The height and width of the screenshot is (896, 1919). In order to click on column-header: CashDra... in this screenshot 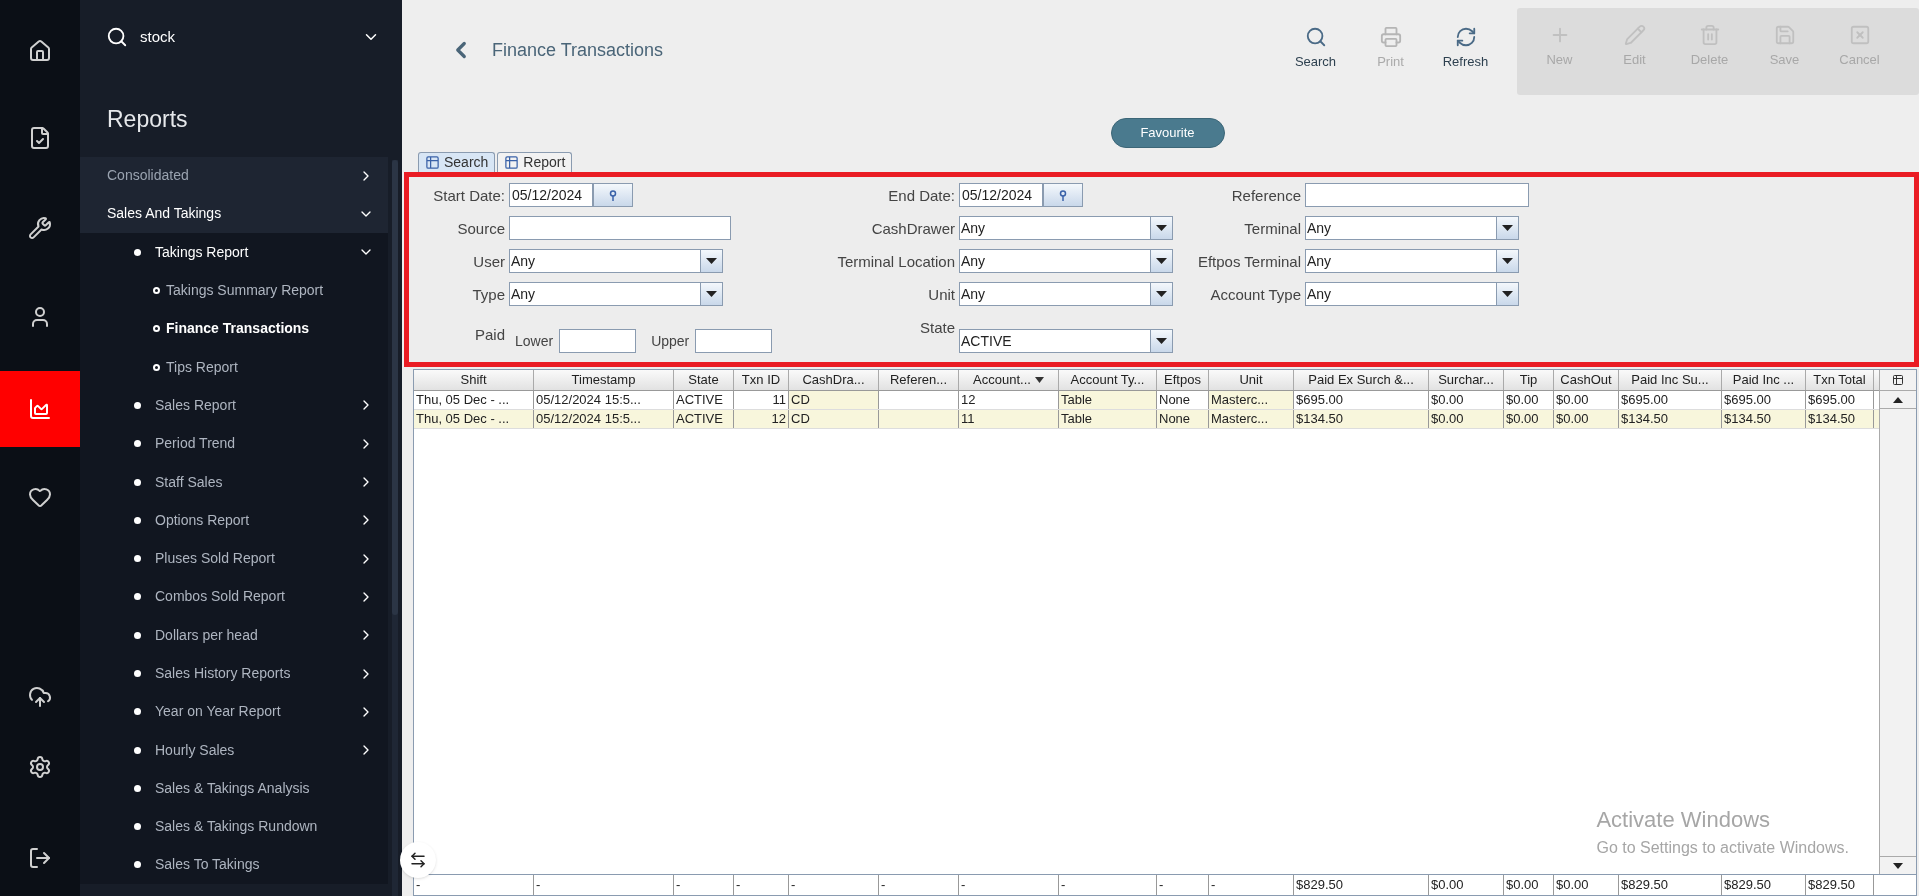, I will do `click(834, 380)`.